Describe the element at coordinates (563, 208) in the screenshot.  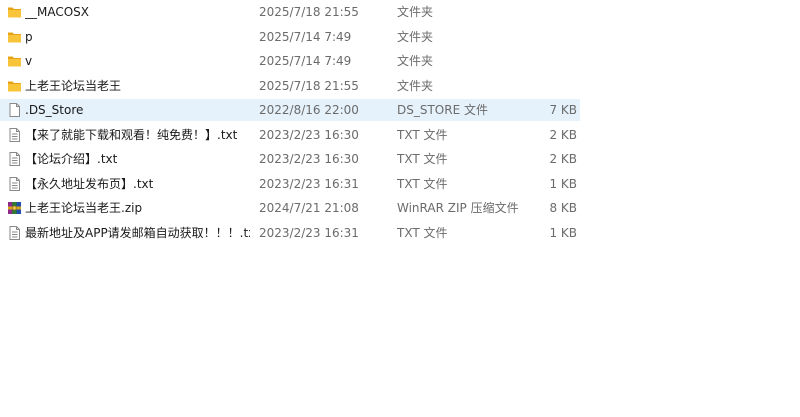
I see `file-size: 8 KB` at that location.